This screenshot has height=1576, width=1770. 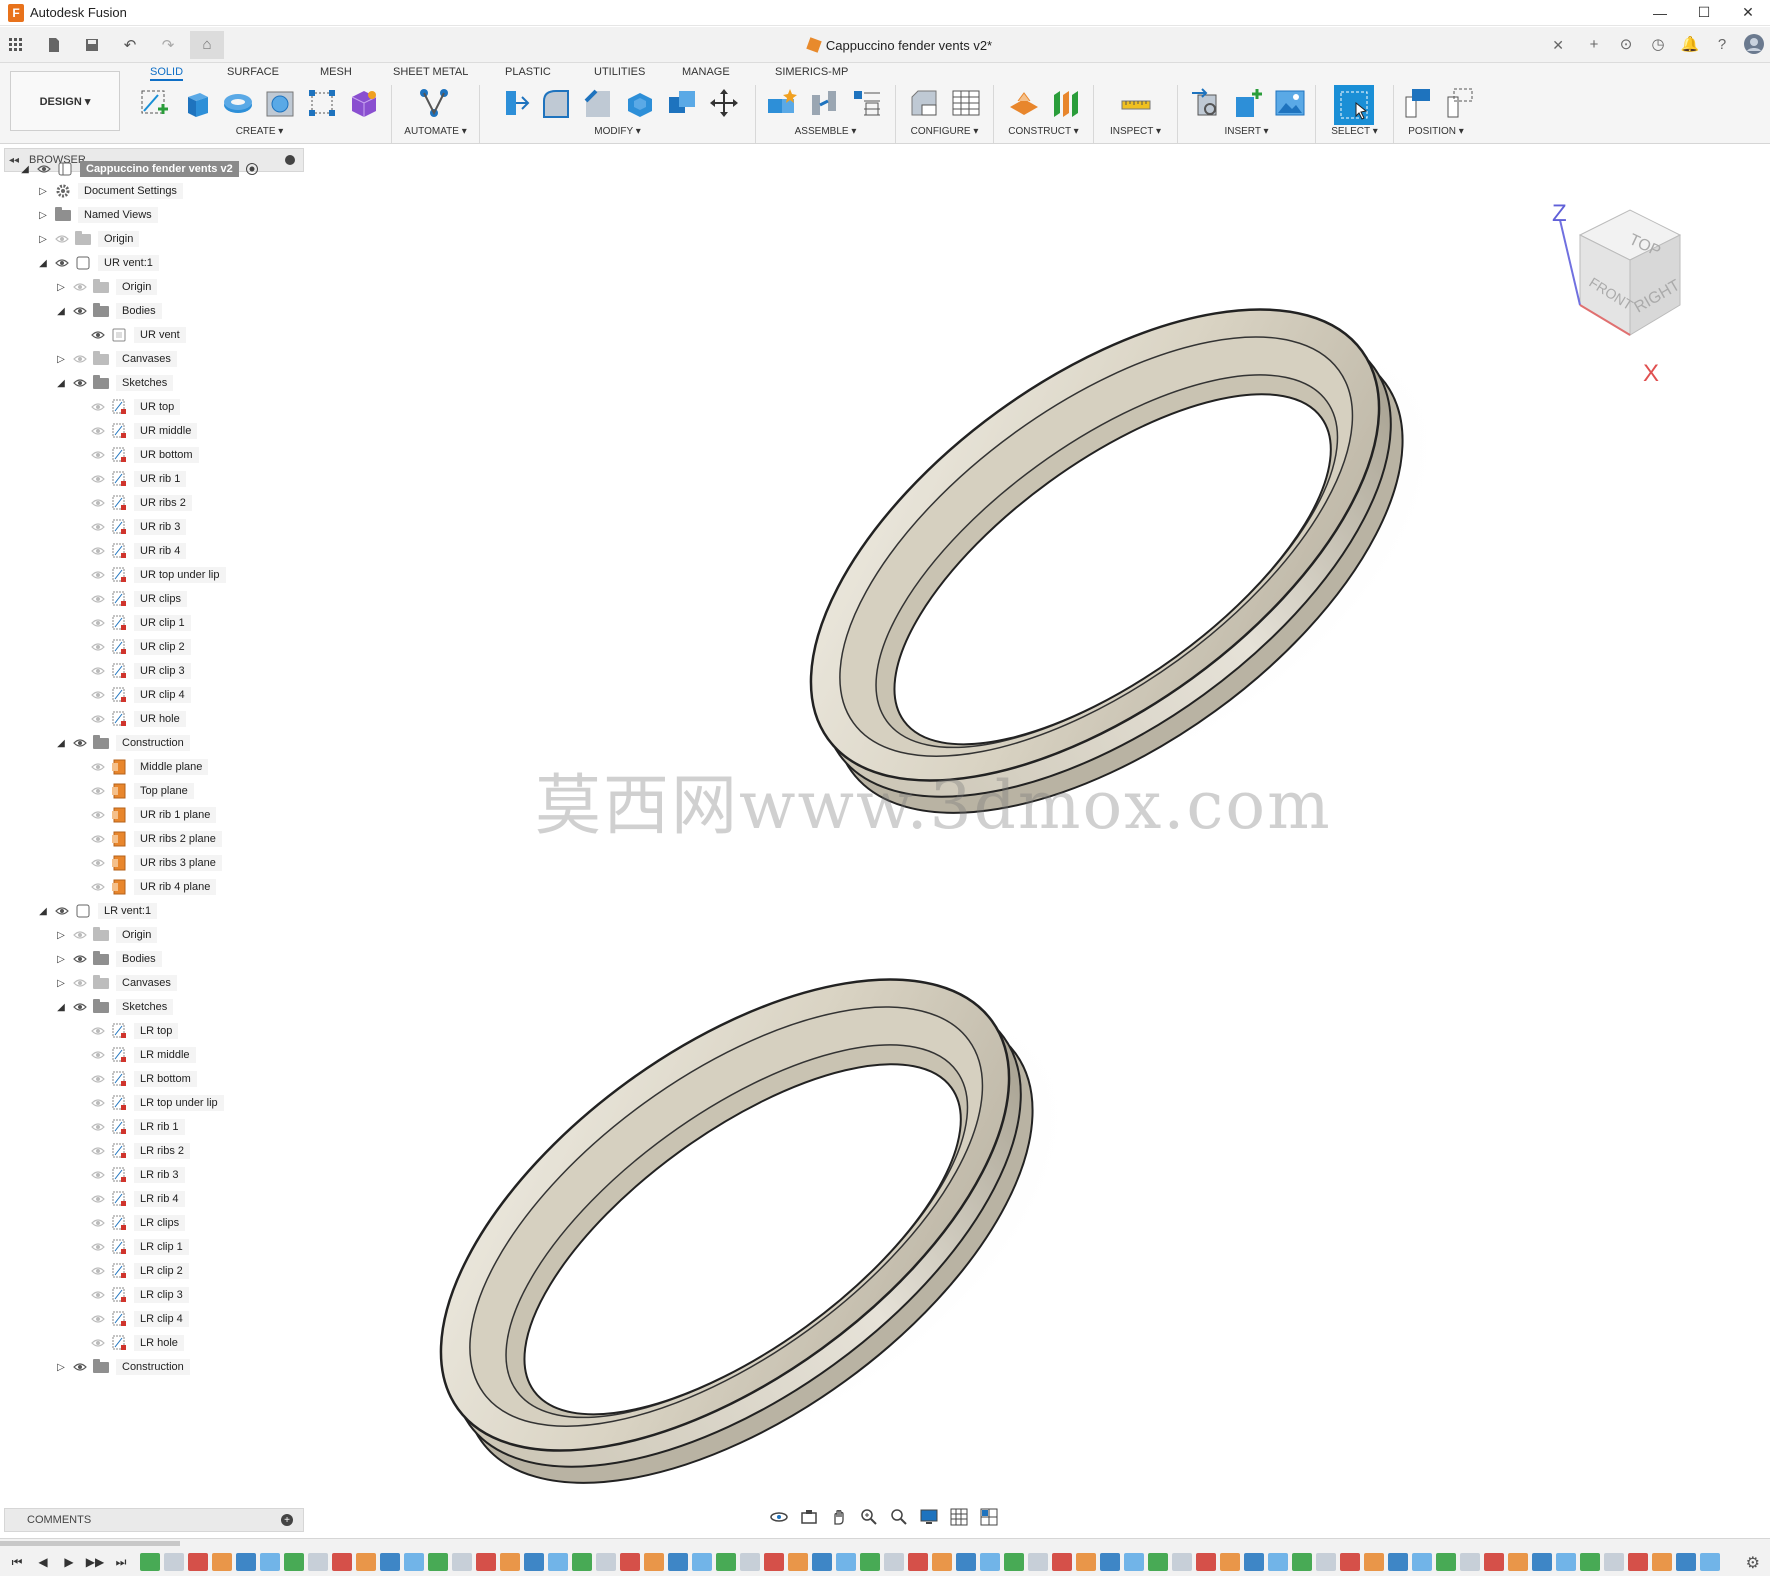 I want to click on automate-icon, so click(x=434, y=103).